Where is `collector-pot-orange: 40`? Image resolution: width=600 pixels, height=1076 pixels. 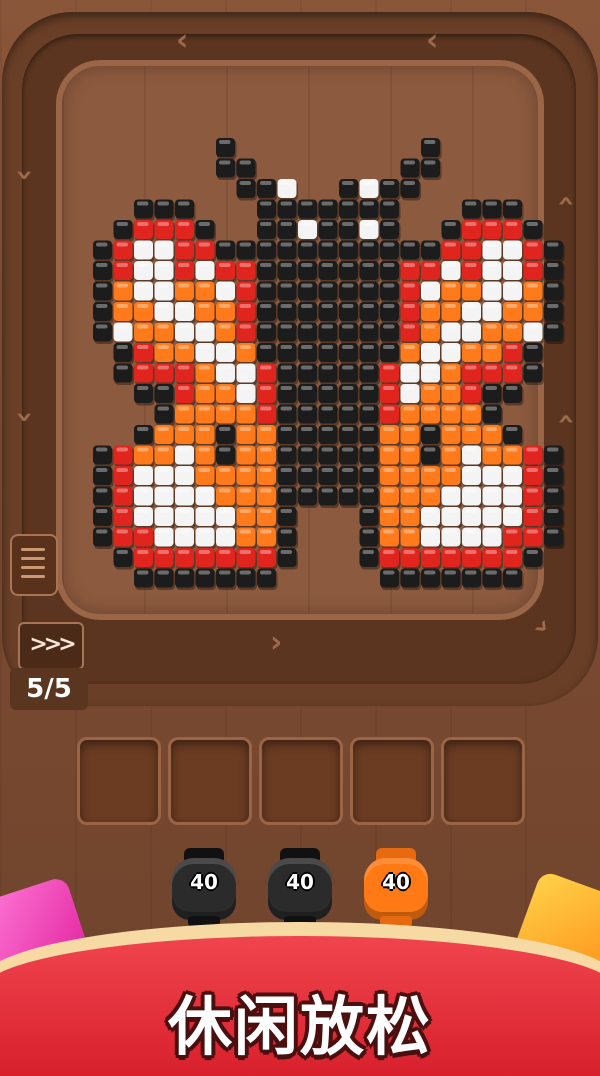
collector-pot-orange: 40 is located at coordinates (396, 890).